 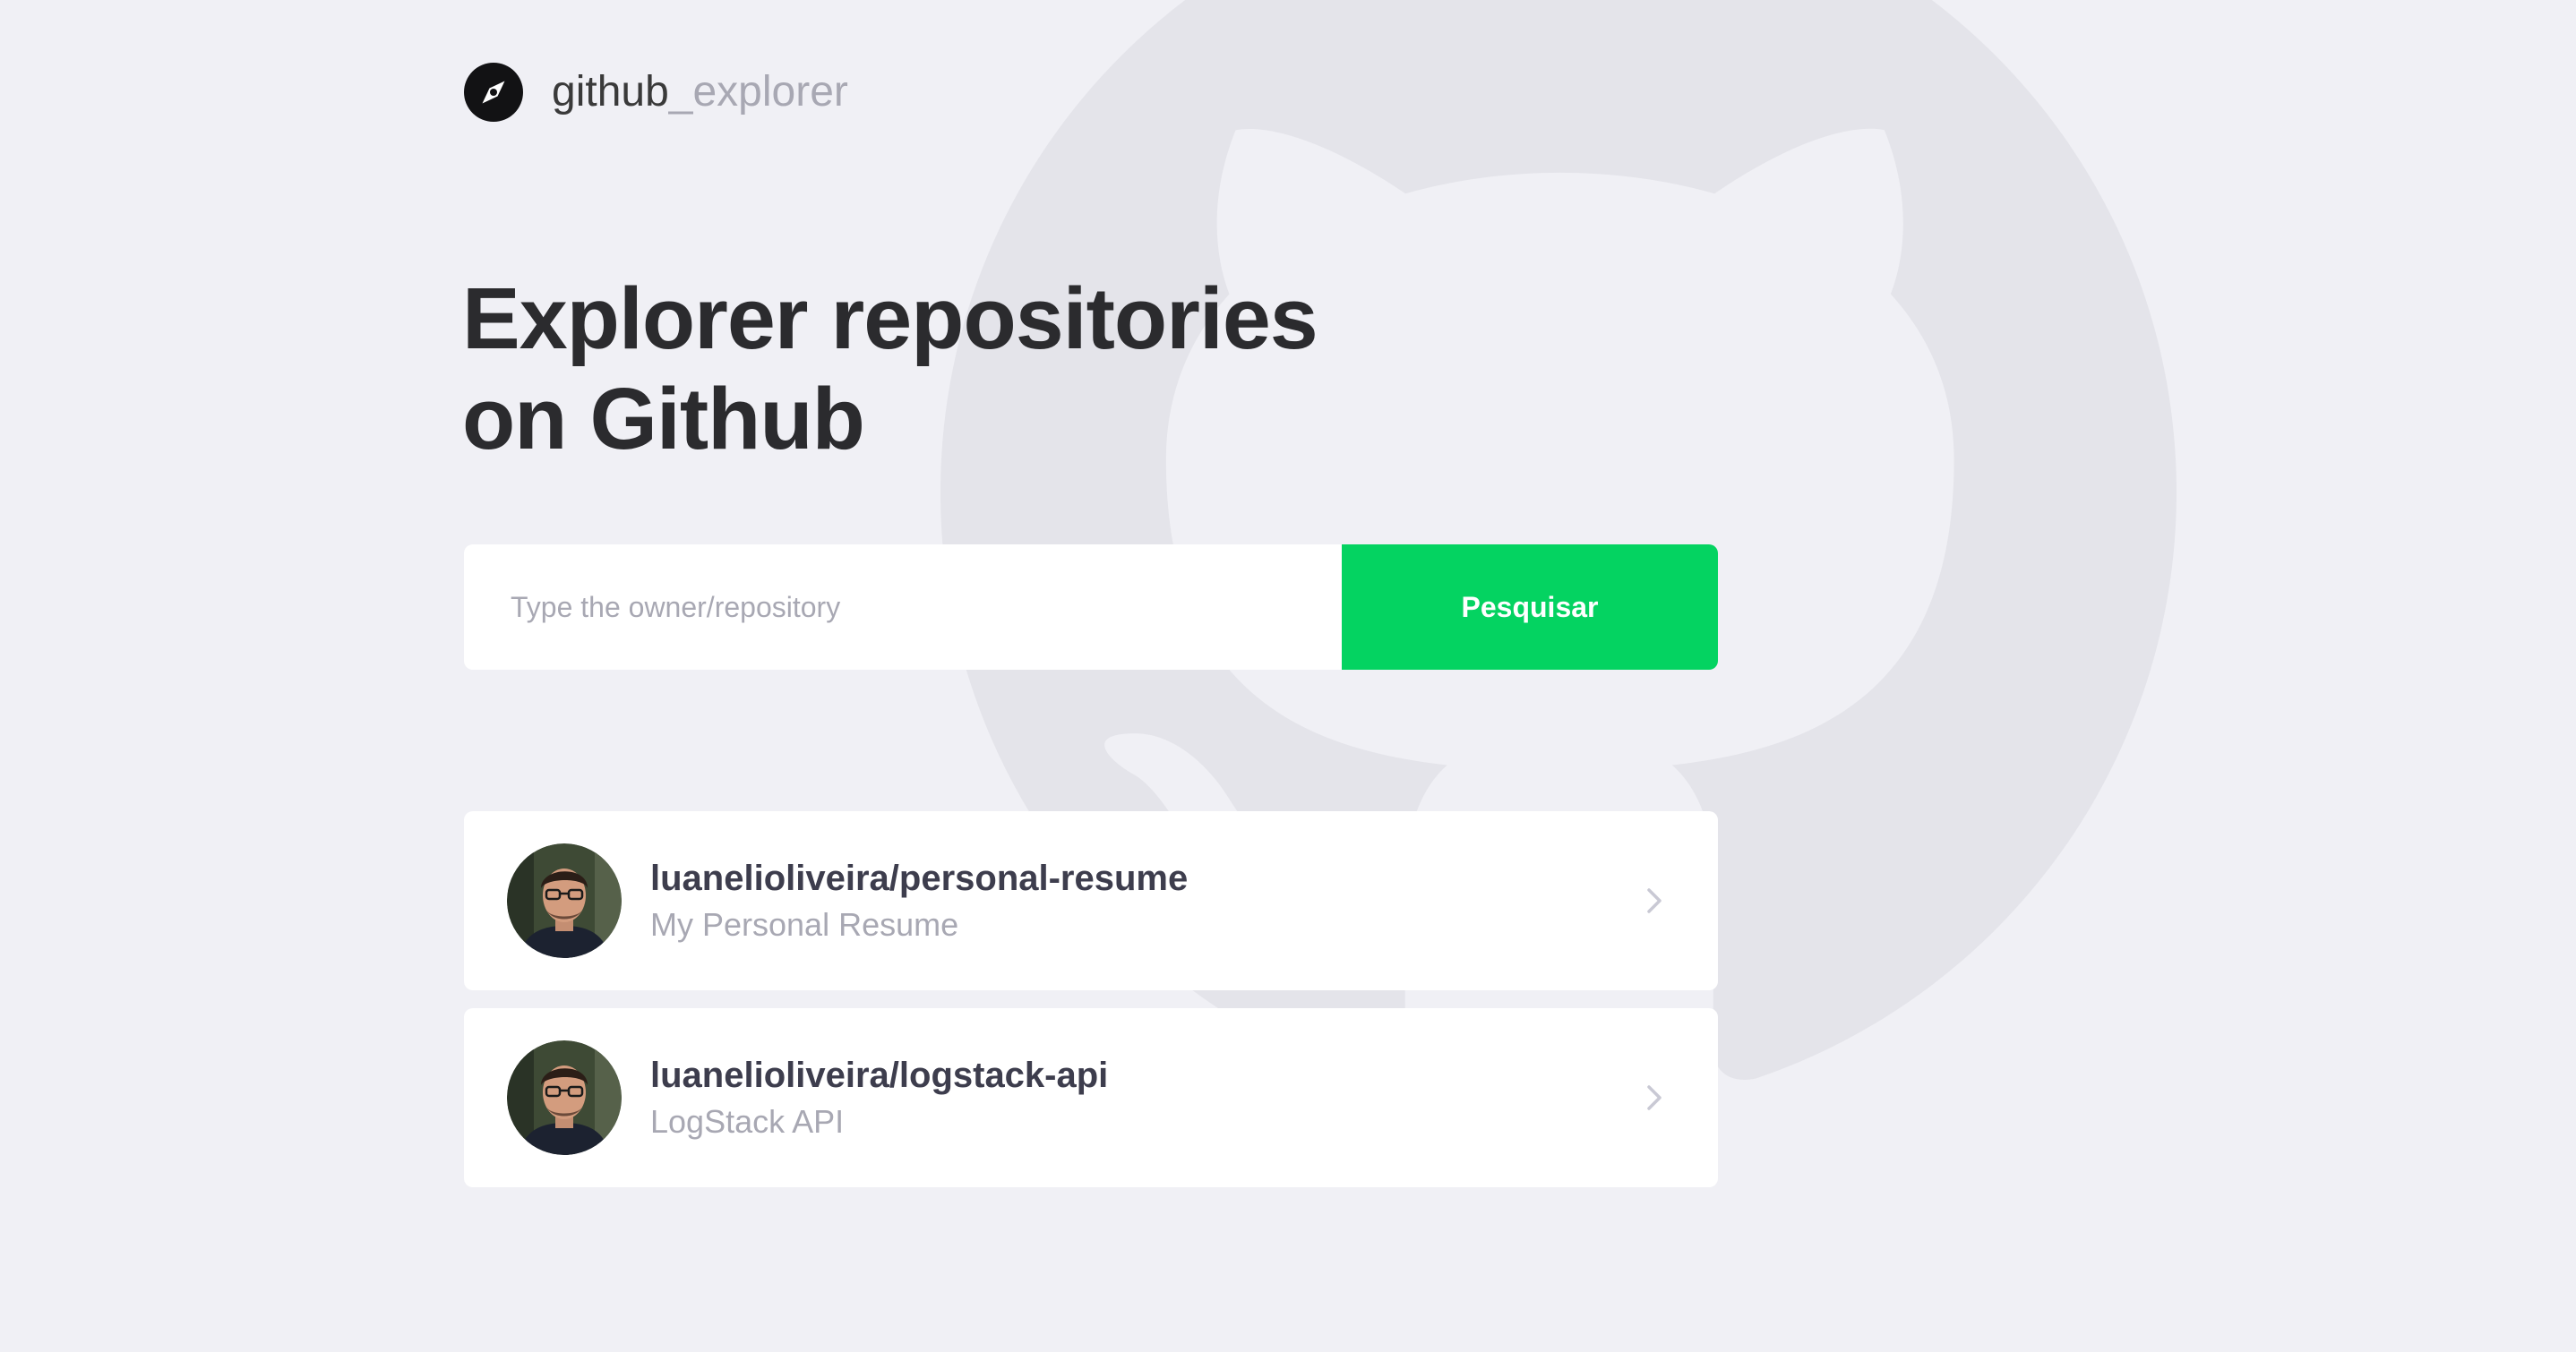 What do you see at coordinates (1530, 607) in the screenshot?
I see `search-button: Pesquisar` at bounding box center [1530, 607].